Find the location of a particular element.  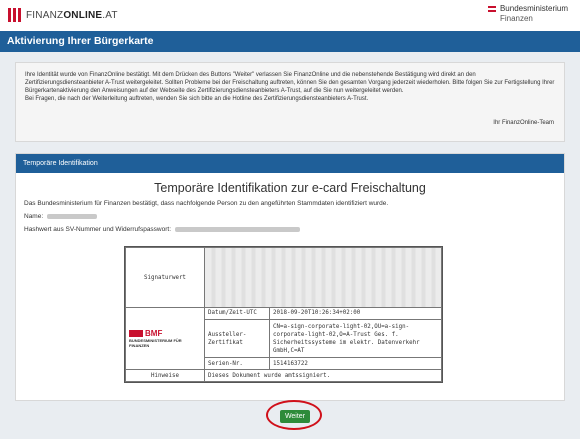

logo-text: FINANZONLINE.AT is located at coordinates (72, 15).